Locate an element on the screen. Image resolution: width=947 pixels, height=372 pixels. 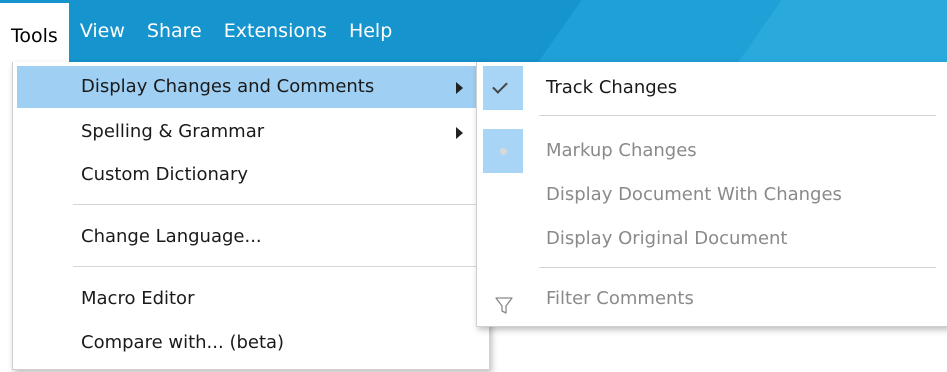
menu-item-spelling-grammar: Spelling & Grammar is located at coordinates (251, 132).